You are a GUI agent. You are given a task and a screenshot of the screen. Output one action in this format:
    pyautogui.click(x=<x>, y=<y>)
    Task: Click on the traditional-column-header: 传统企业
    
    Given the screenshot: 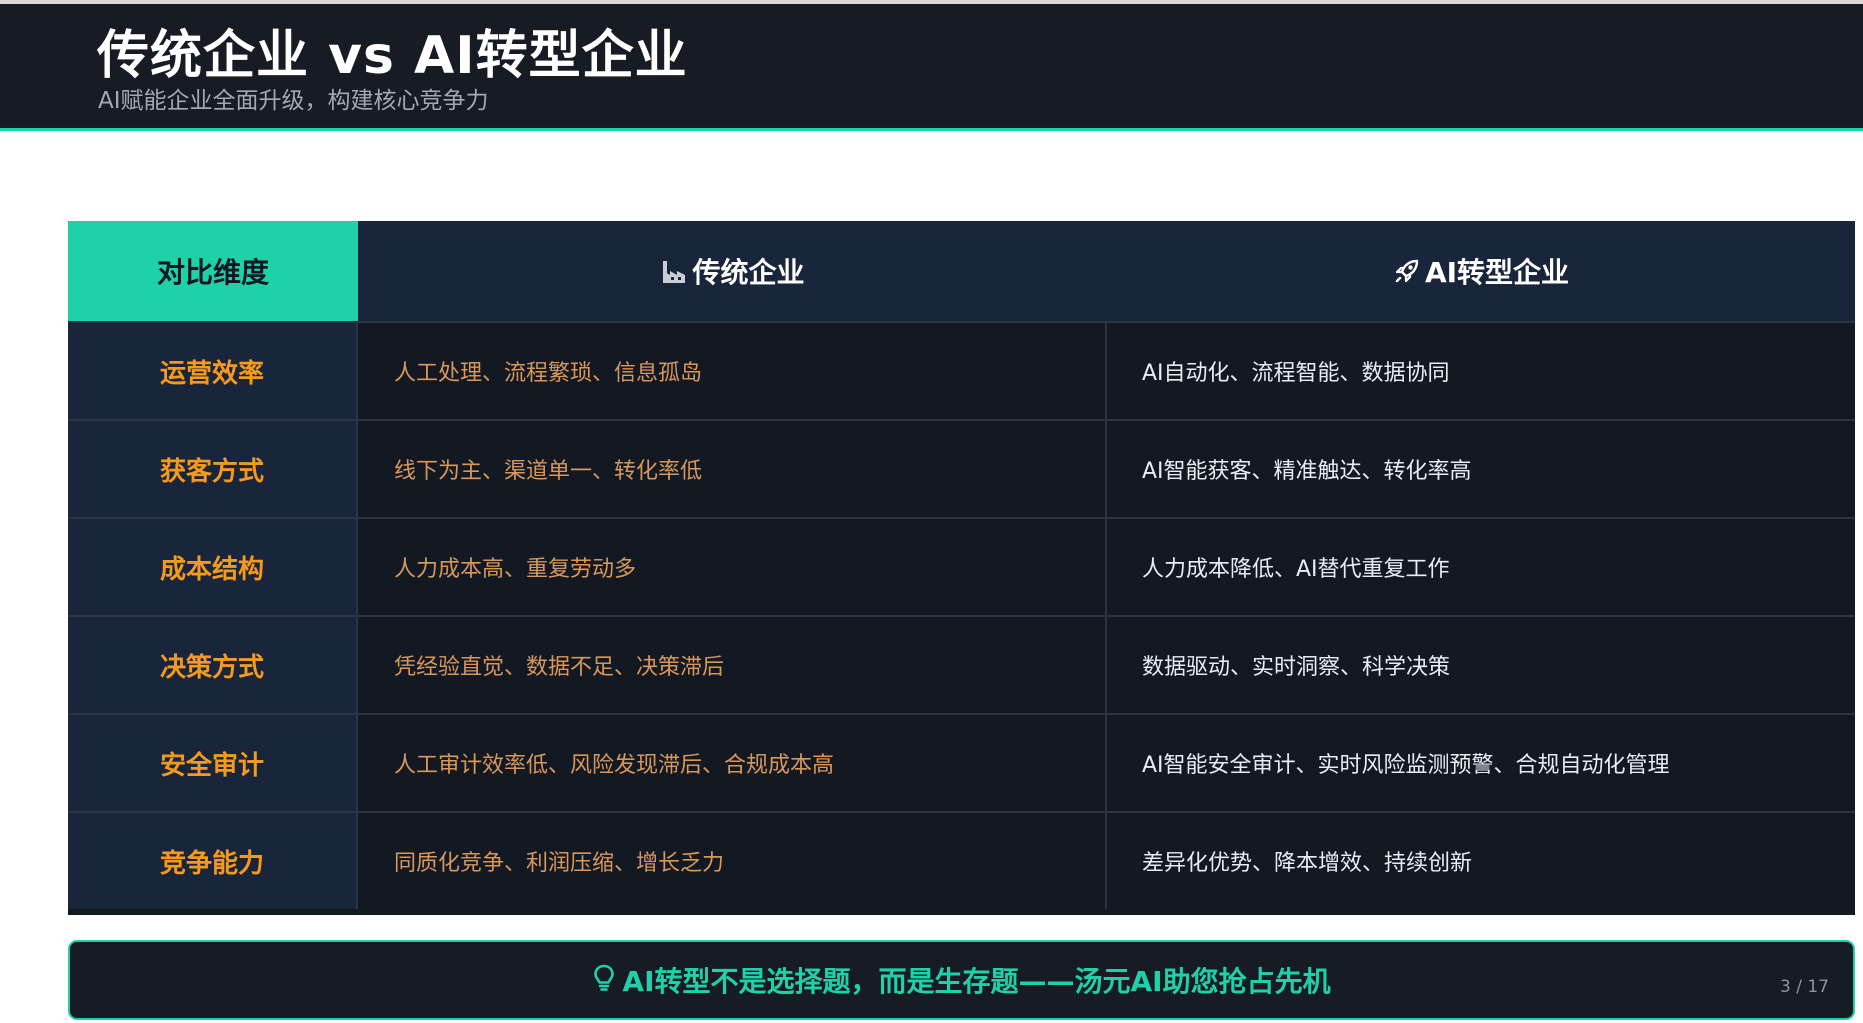 What is the action you would take?
    pyautogui.click(x=732, y=271)
    